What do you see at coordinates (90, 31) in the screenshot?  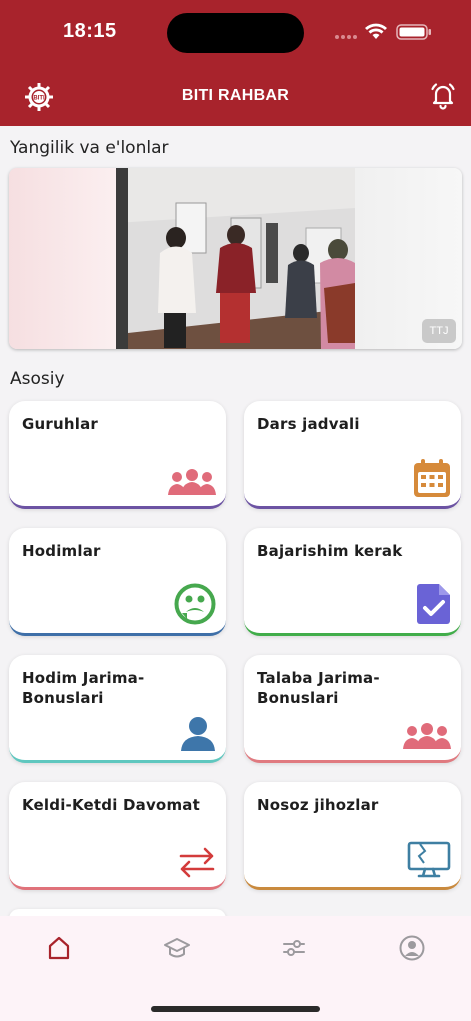 I see `status-time: 18:15` at bounding box center [90, 31].